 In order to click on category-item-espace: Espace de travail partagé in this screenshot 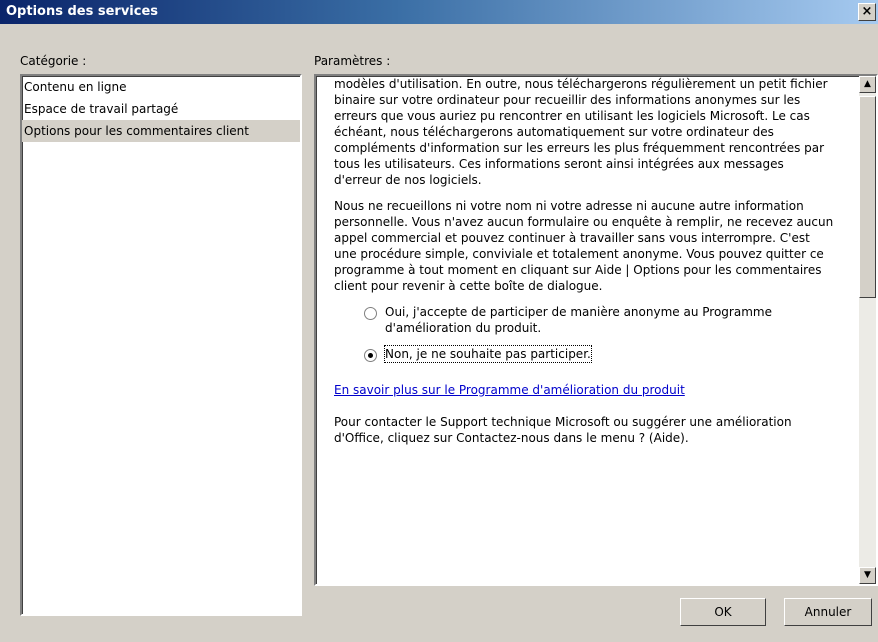, I will do `click(161, 109)`.